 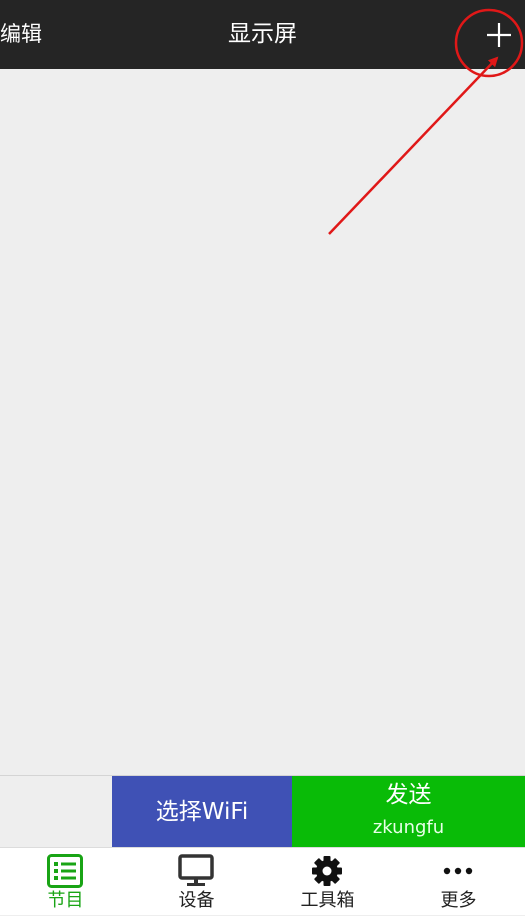 What do you see at coordinates (408, 795) in the screenshot?
I see `send-button-label: 发送` at bounding box center [408, 795].